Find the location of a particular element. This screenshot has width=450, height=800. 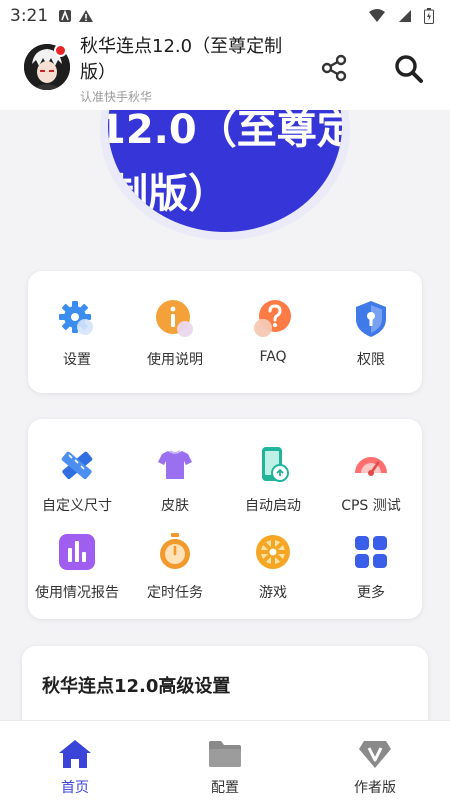

page-title: 秋华连点12.0（至尊定制版） is located at coordinates (181, 59).